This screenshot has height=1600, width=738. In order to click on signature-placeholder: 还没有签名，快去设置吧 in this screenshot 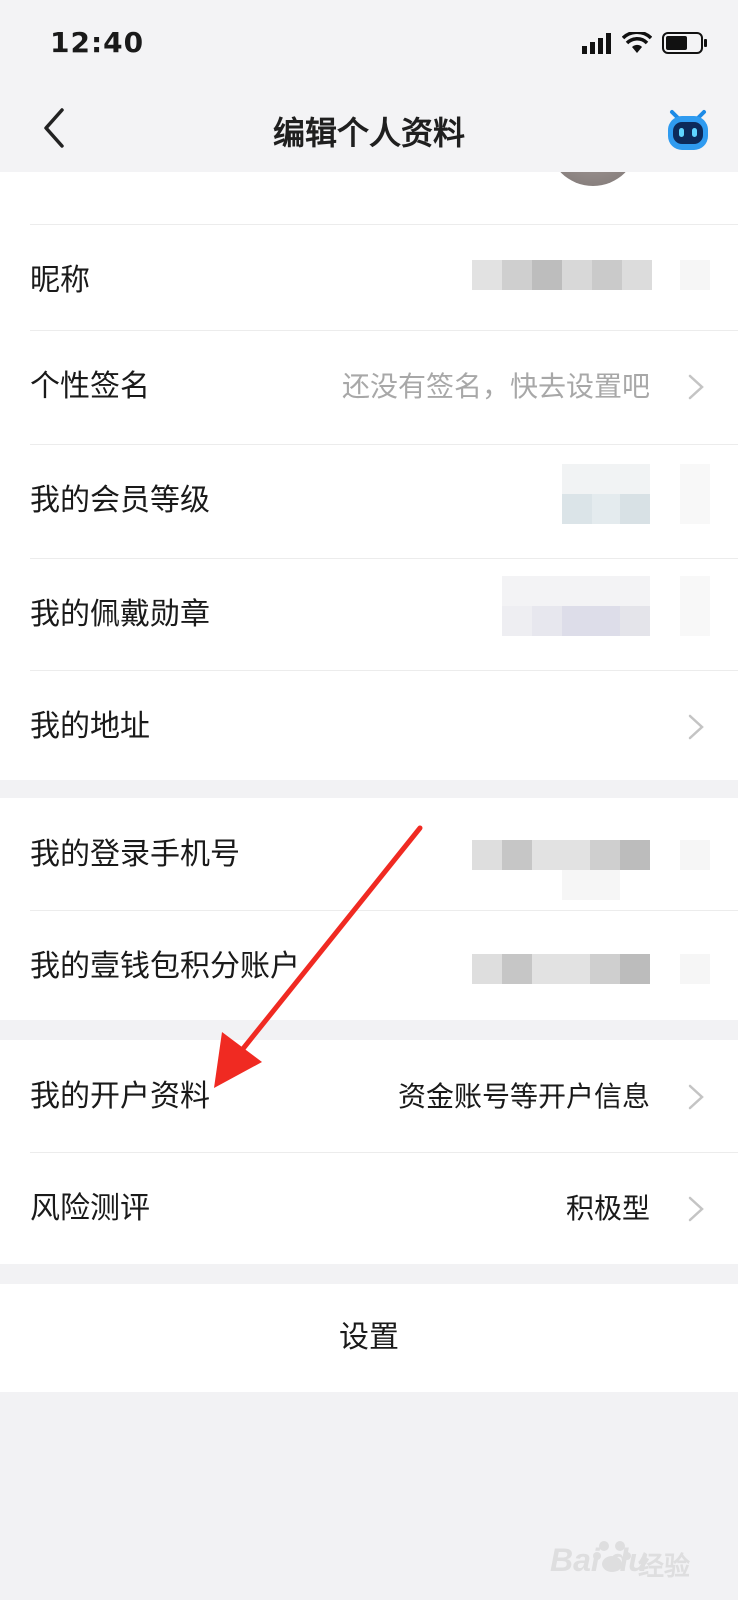, I will do `click(495, 386)`.